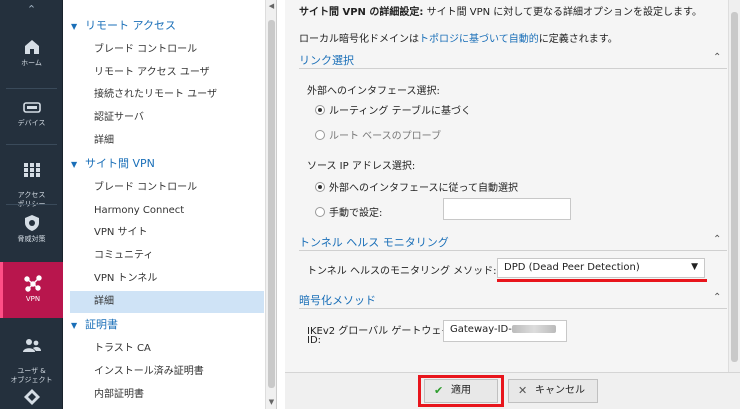 The height and width of the screenshot is (409, 740). Describe the element at coordinates (361, 166) in the screenshot. I see `source-ip-label: ソース IP アドレス選択:` at that location.